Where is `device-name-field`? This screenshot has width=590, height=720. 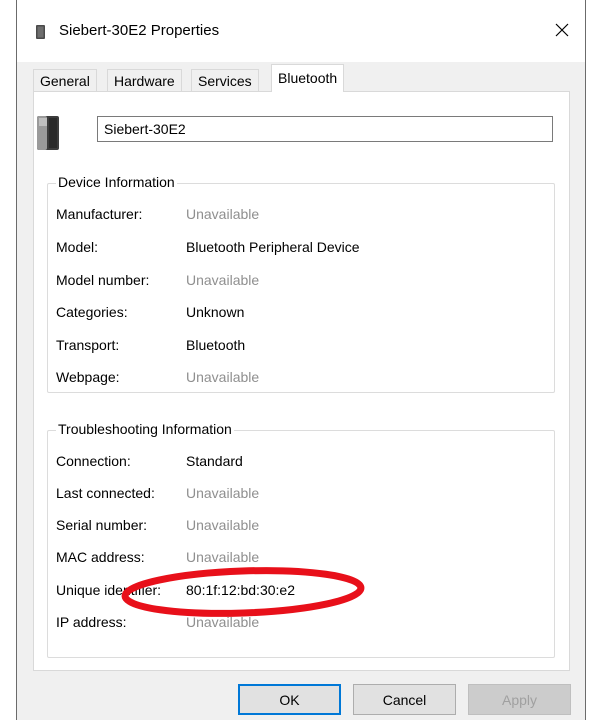
device-name-field is located at coordinates (325, 129).